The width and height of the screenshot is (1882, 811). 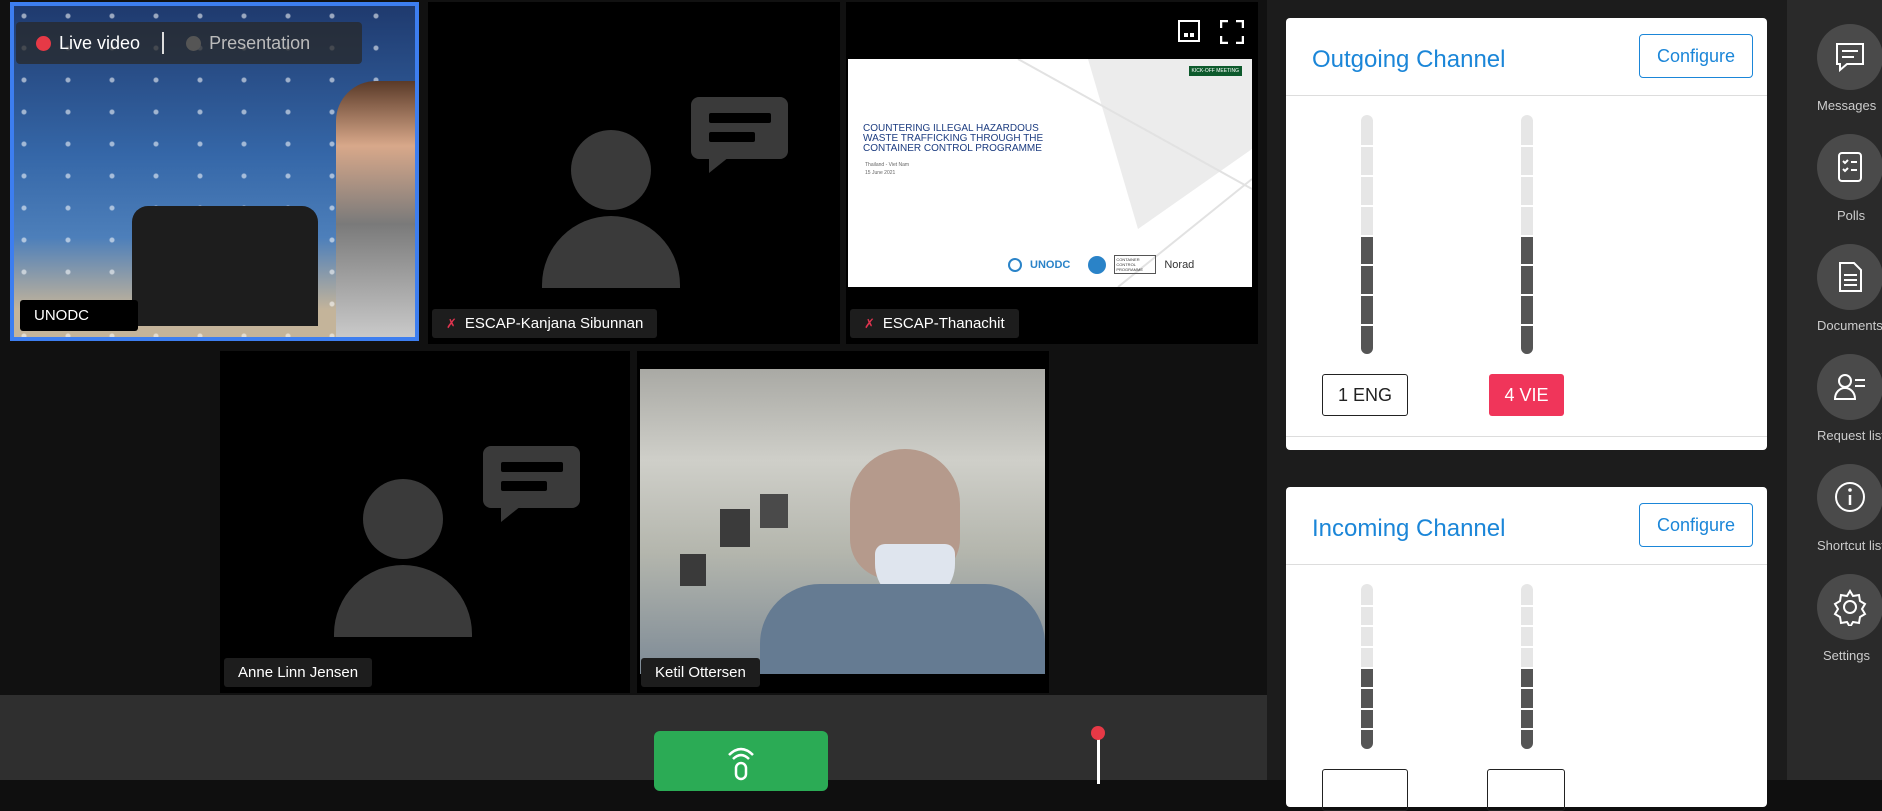 I want to click on rail-item-request-list: Request list, so click(x=1849, y=398).